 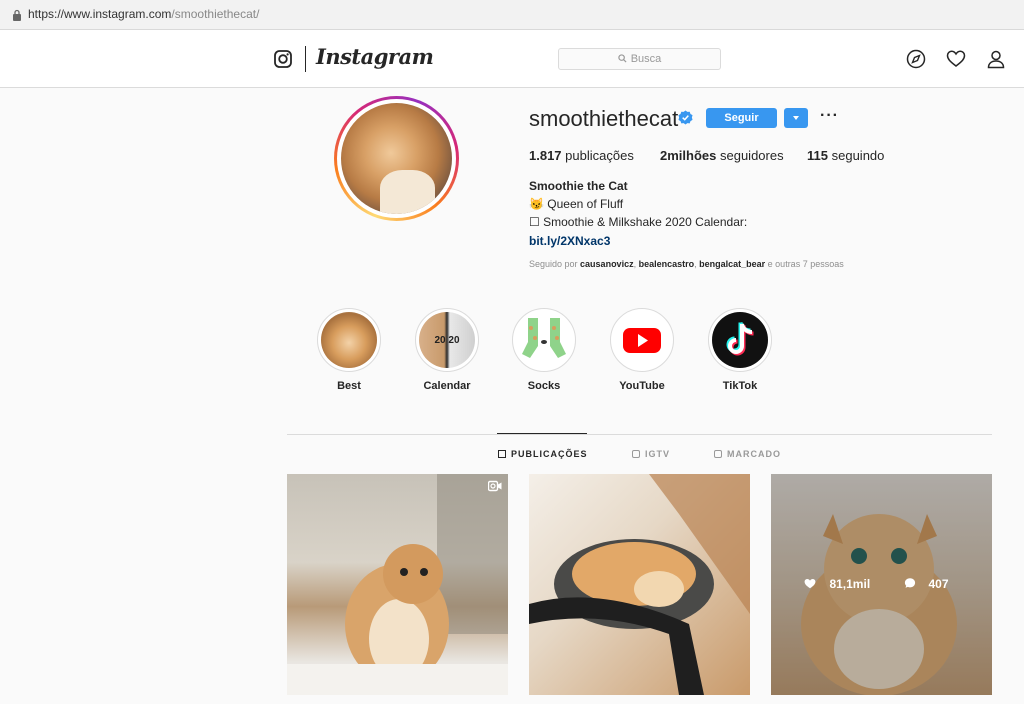 What do you see at coordinates (555, 264) in the screenshot?
I see `followed-by-prefix: Seguido por` at bounding box center [555, 264].